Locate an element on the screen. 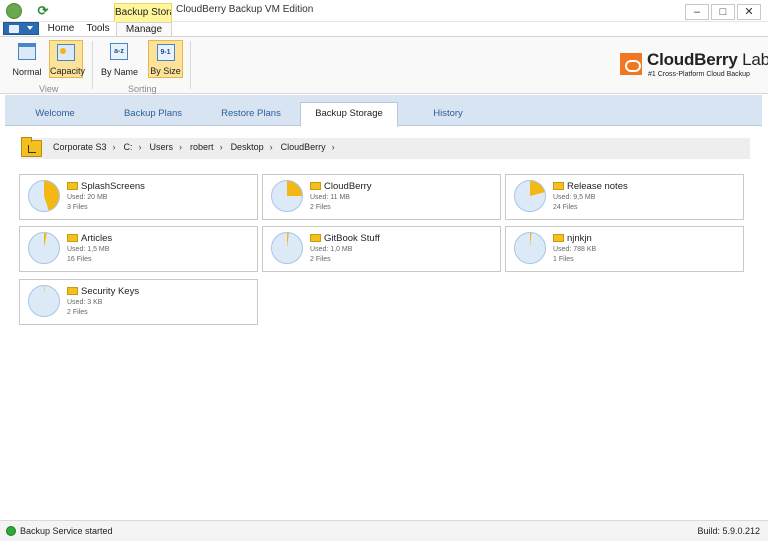  status-text: Backup Service started is located at coordinates (66, 531).